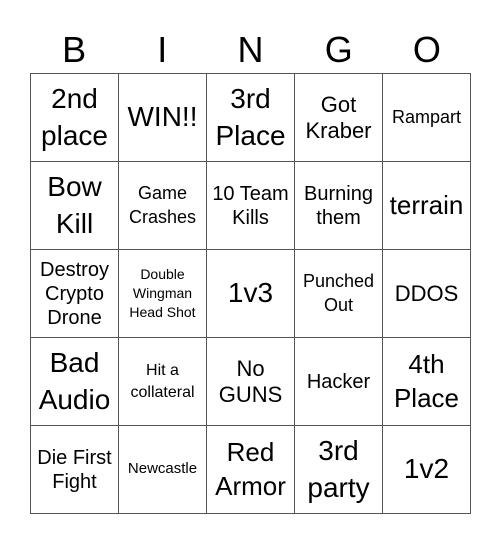 Image resolution: width=500 pixels, height=544 pixels. Describe the element at coordinates (75, 118) in the screenshot. I see `bingo-cell: 2nd place` at that location.